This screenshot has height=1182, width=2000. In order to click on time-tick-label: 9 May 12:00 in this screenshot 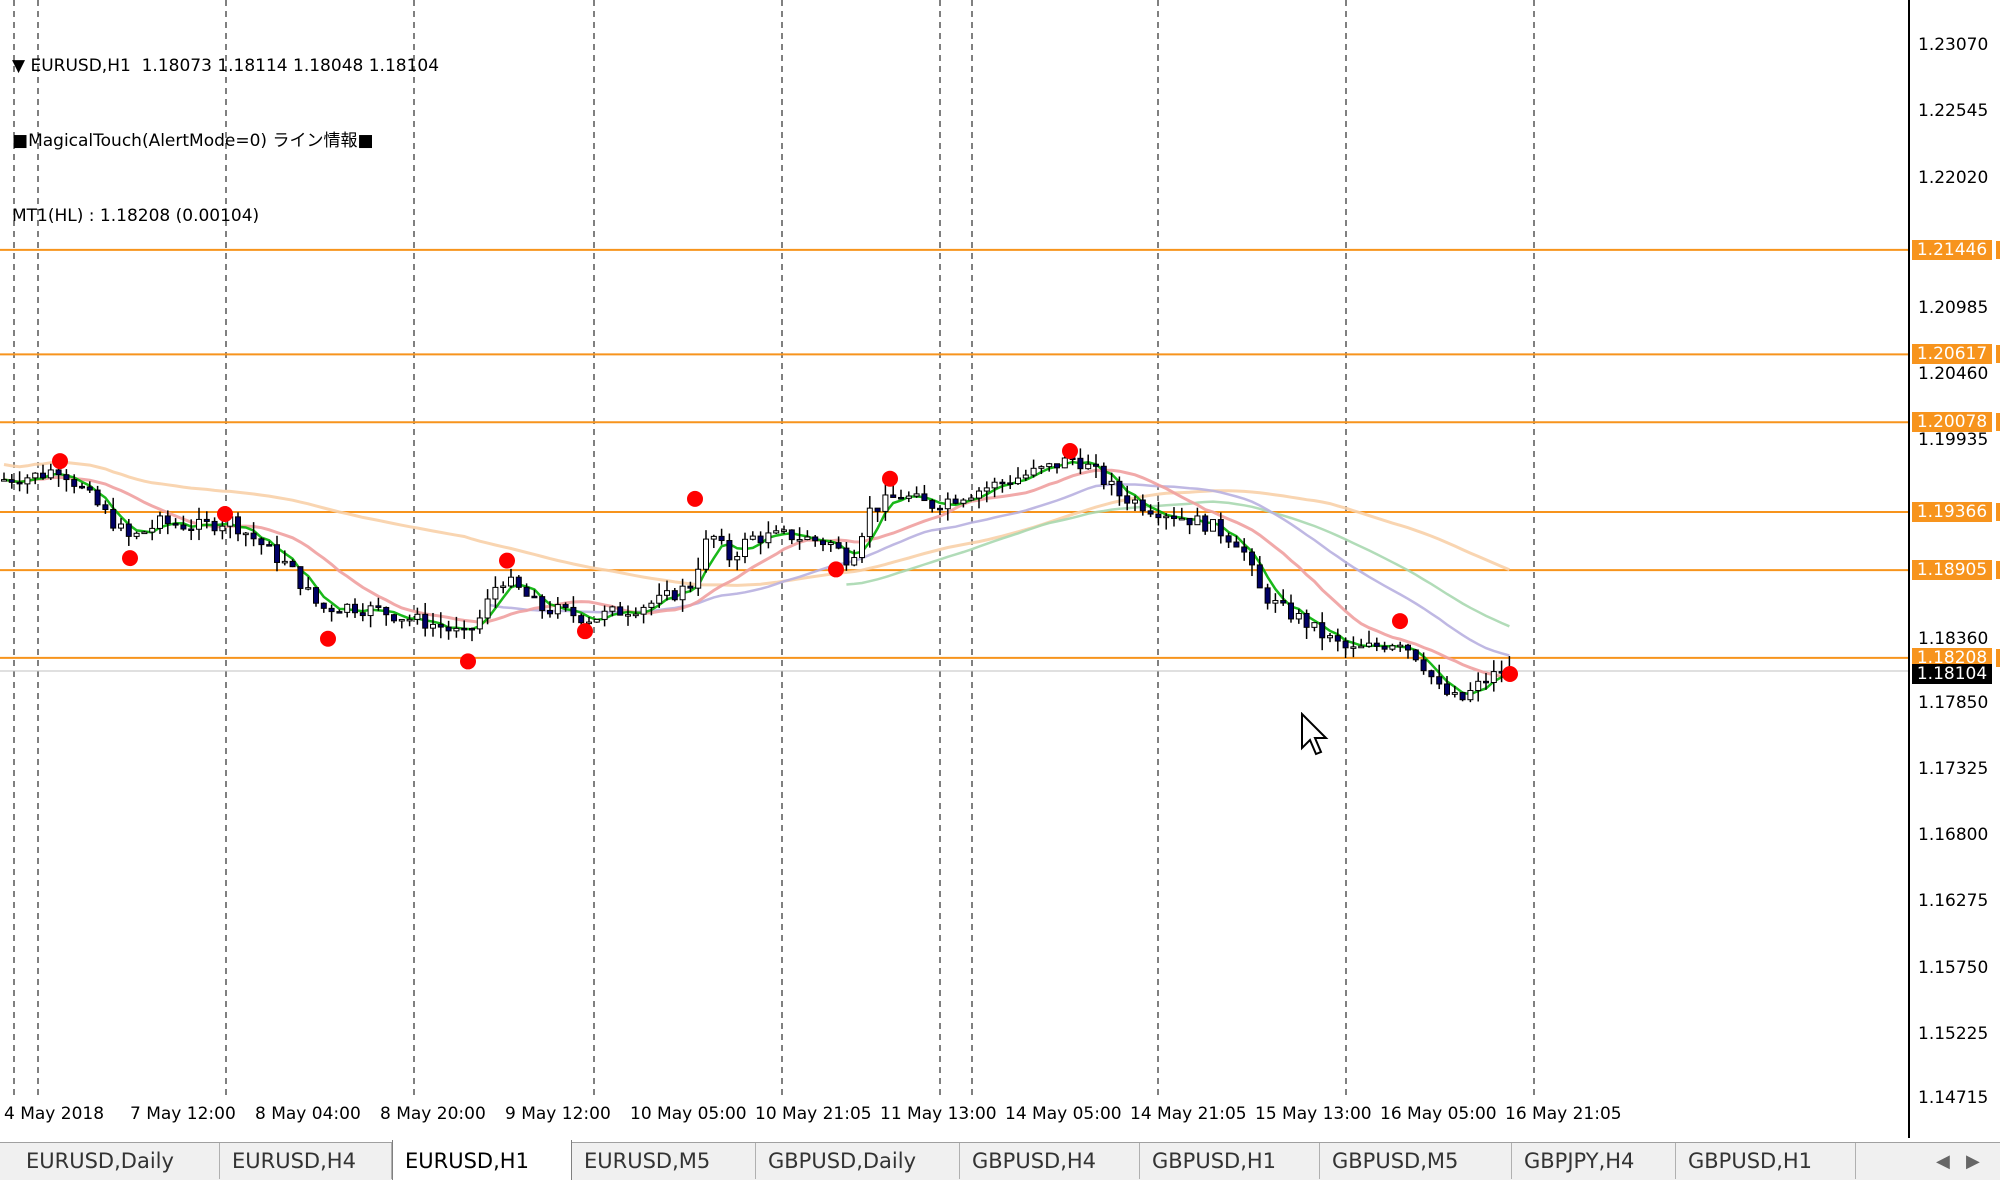, I will do `click(558, 1114)`.